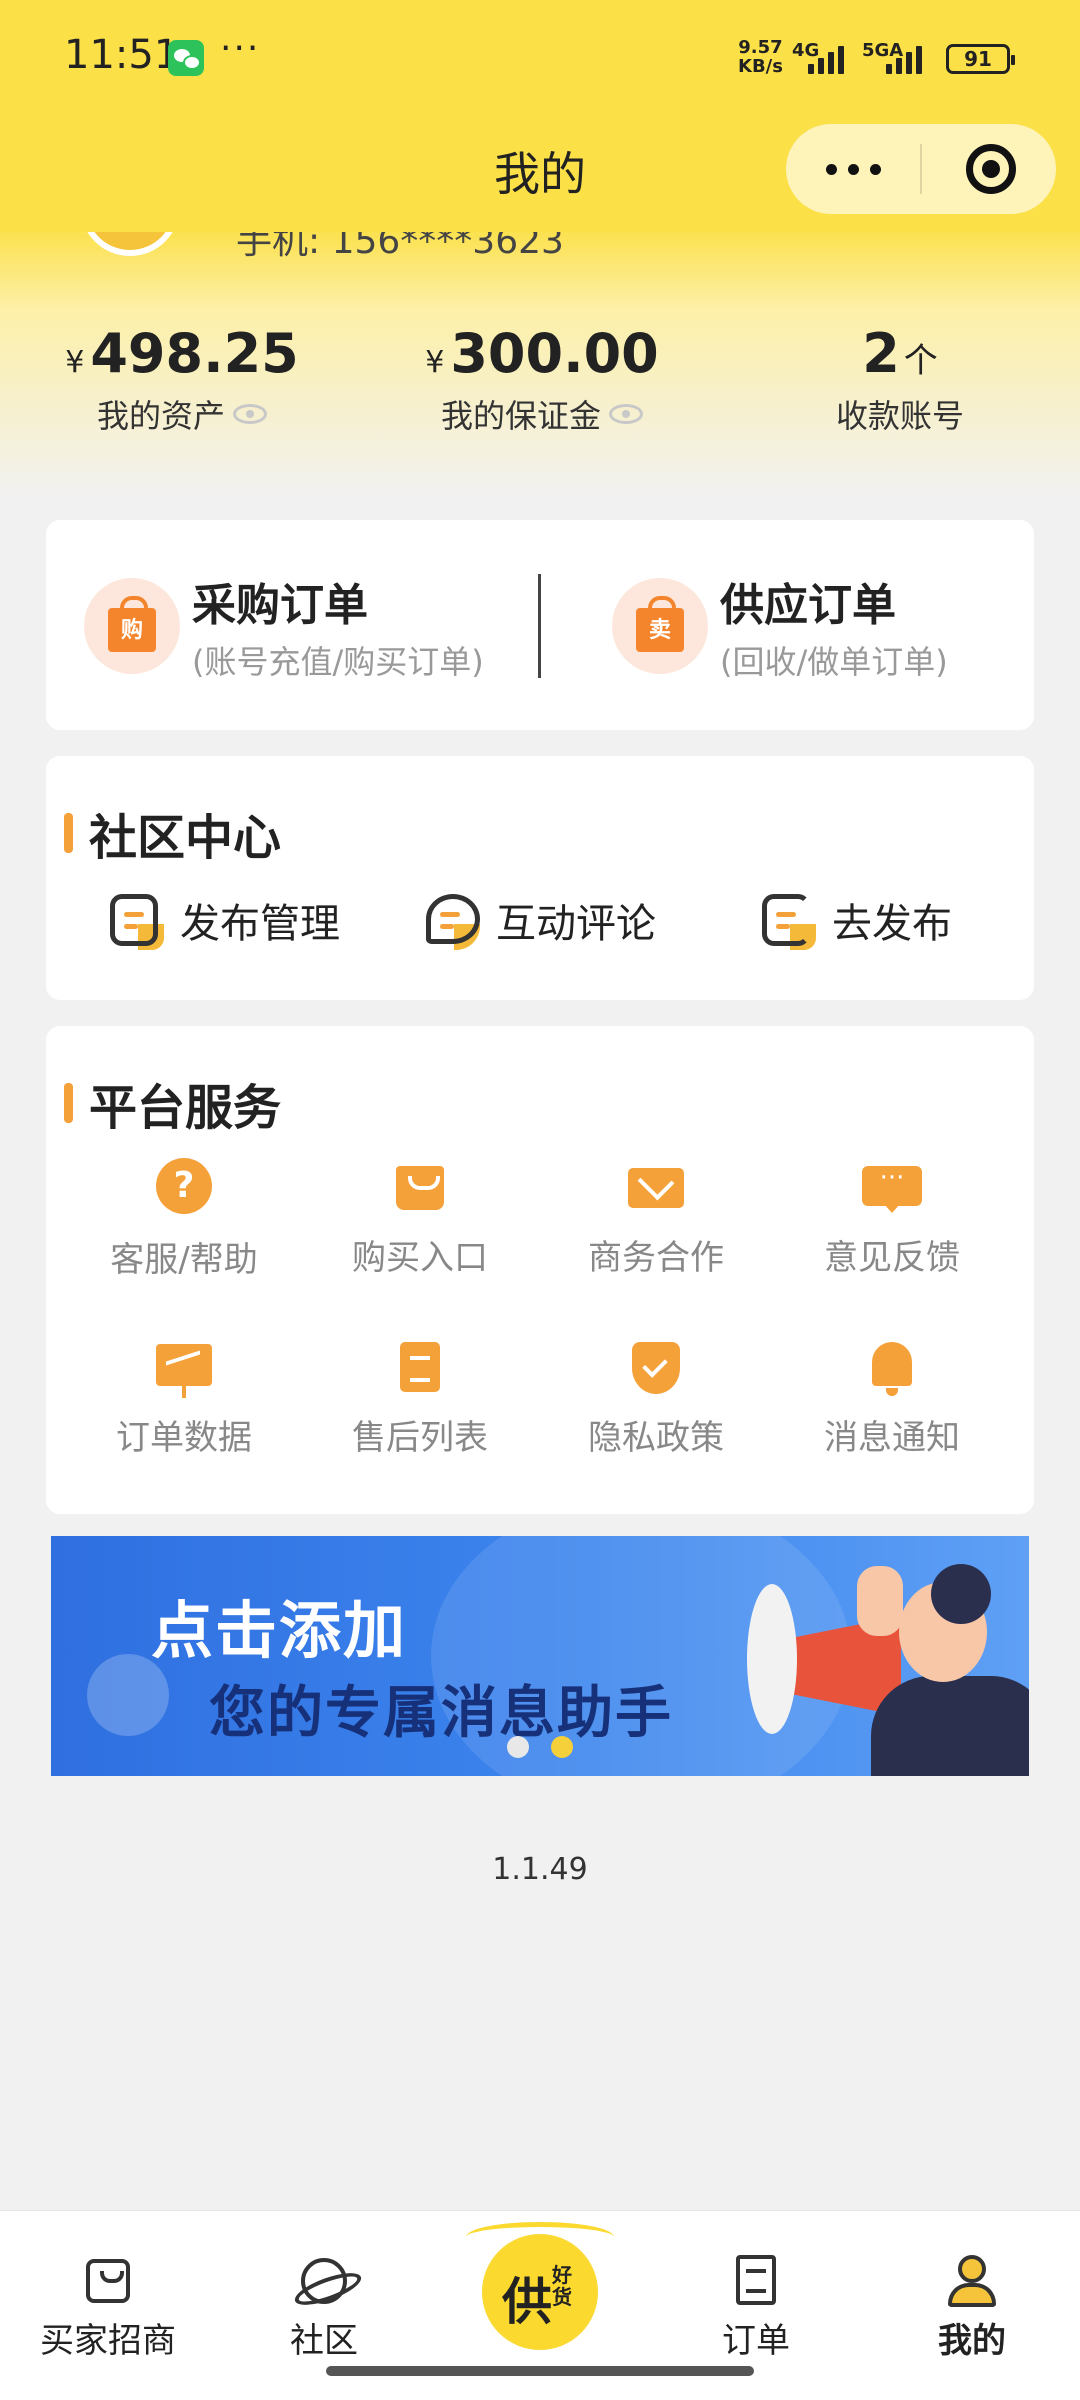 The image size is (1080, 2400). Describe the element at coordinates (853, 169) in the screenshot. I see `more-dots-icon` at that location.